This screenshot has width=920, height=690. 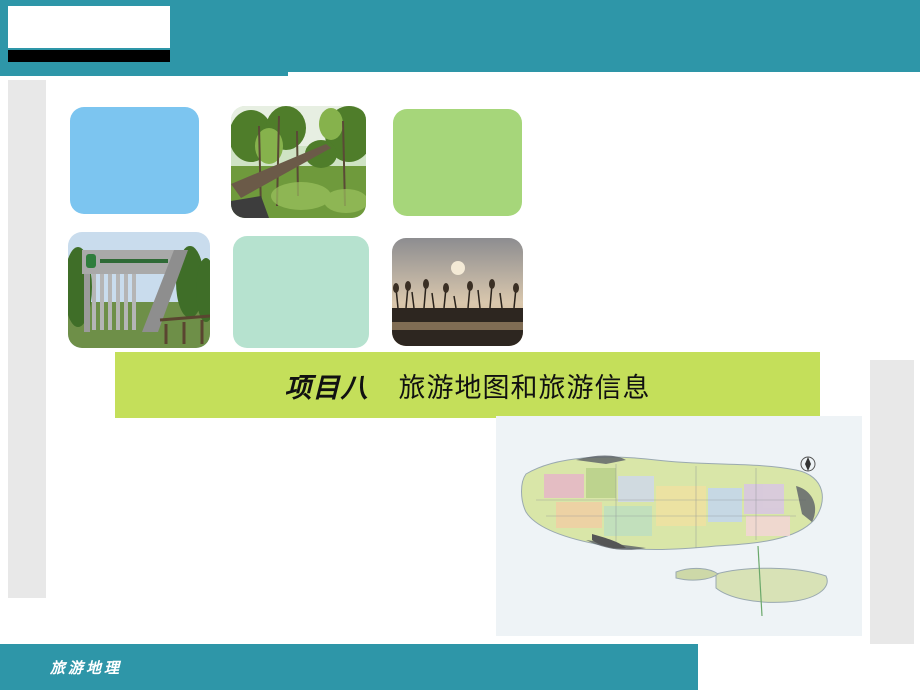 What do you see at coordinates (139, 290) in the screenshot?
I see `park-gate-photo` at bounding box center [139, 290].